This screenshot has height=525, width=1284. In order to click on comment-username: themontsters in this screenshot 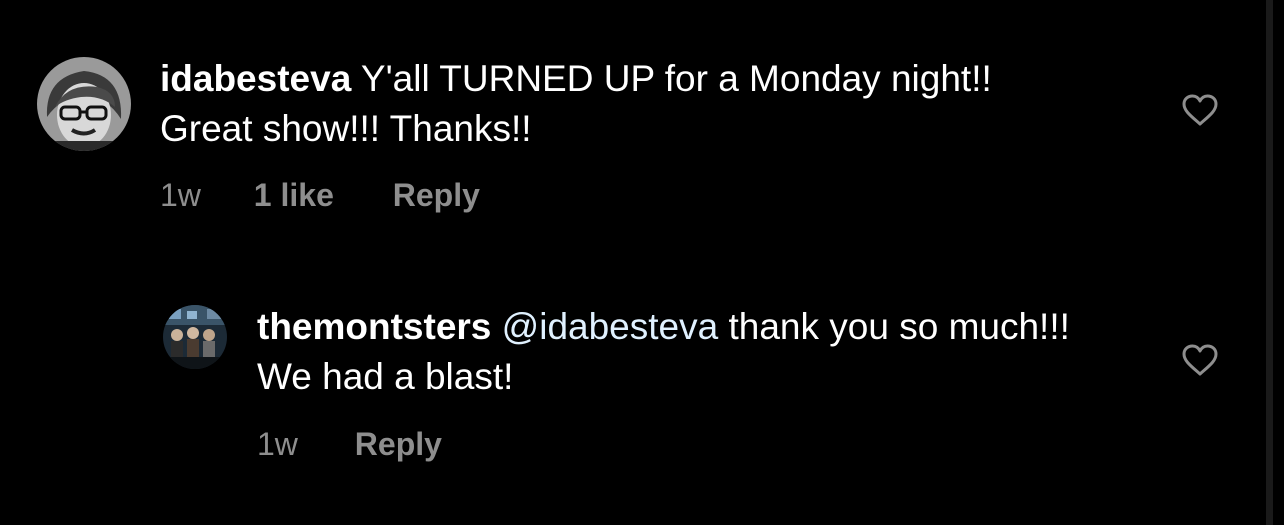, I will do `click(374, 326)`.